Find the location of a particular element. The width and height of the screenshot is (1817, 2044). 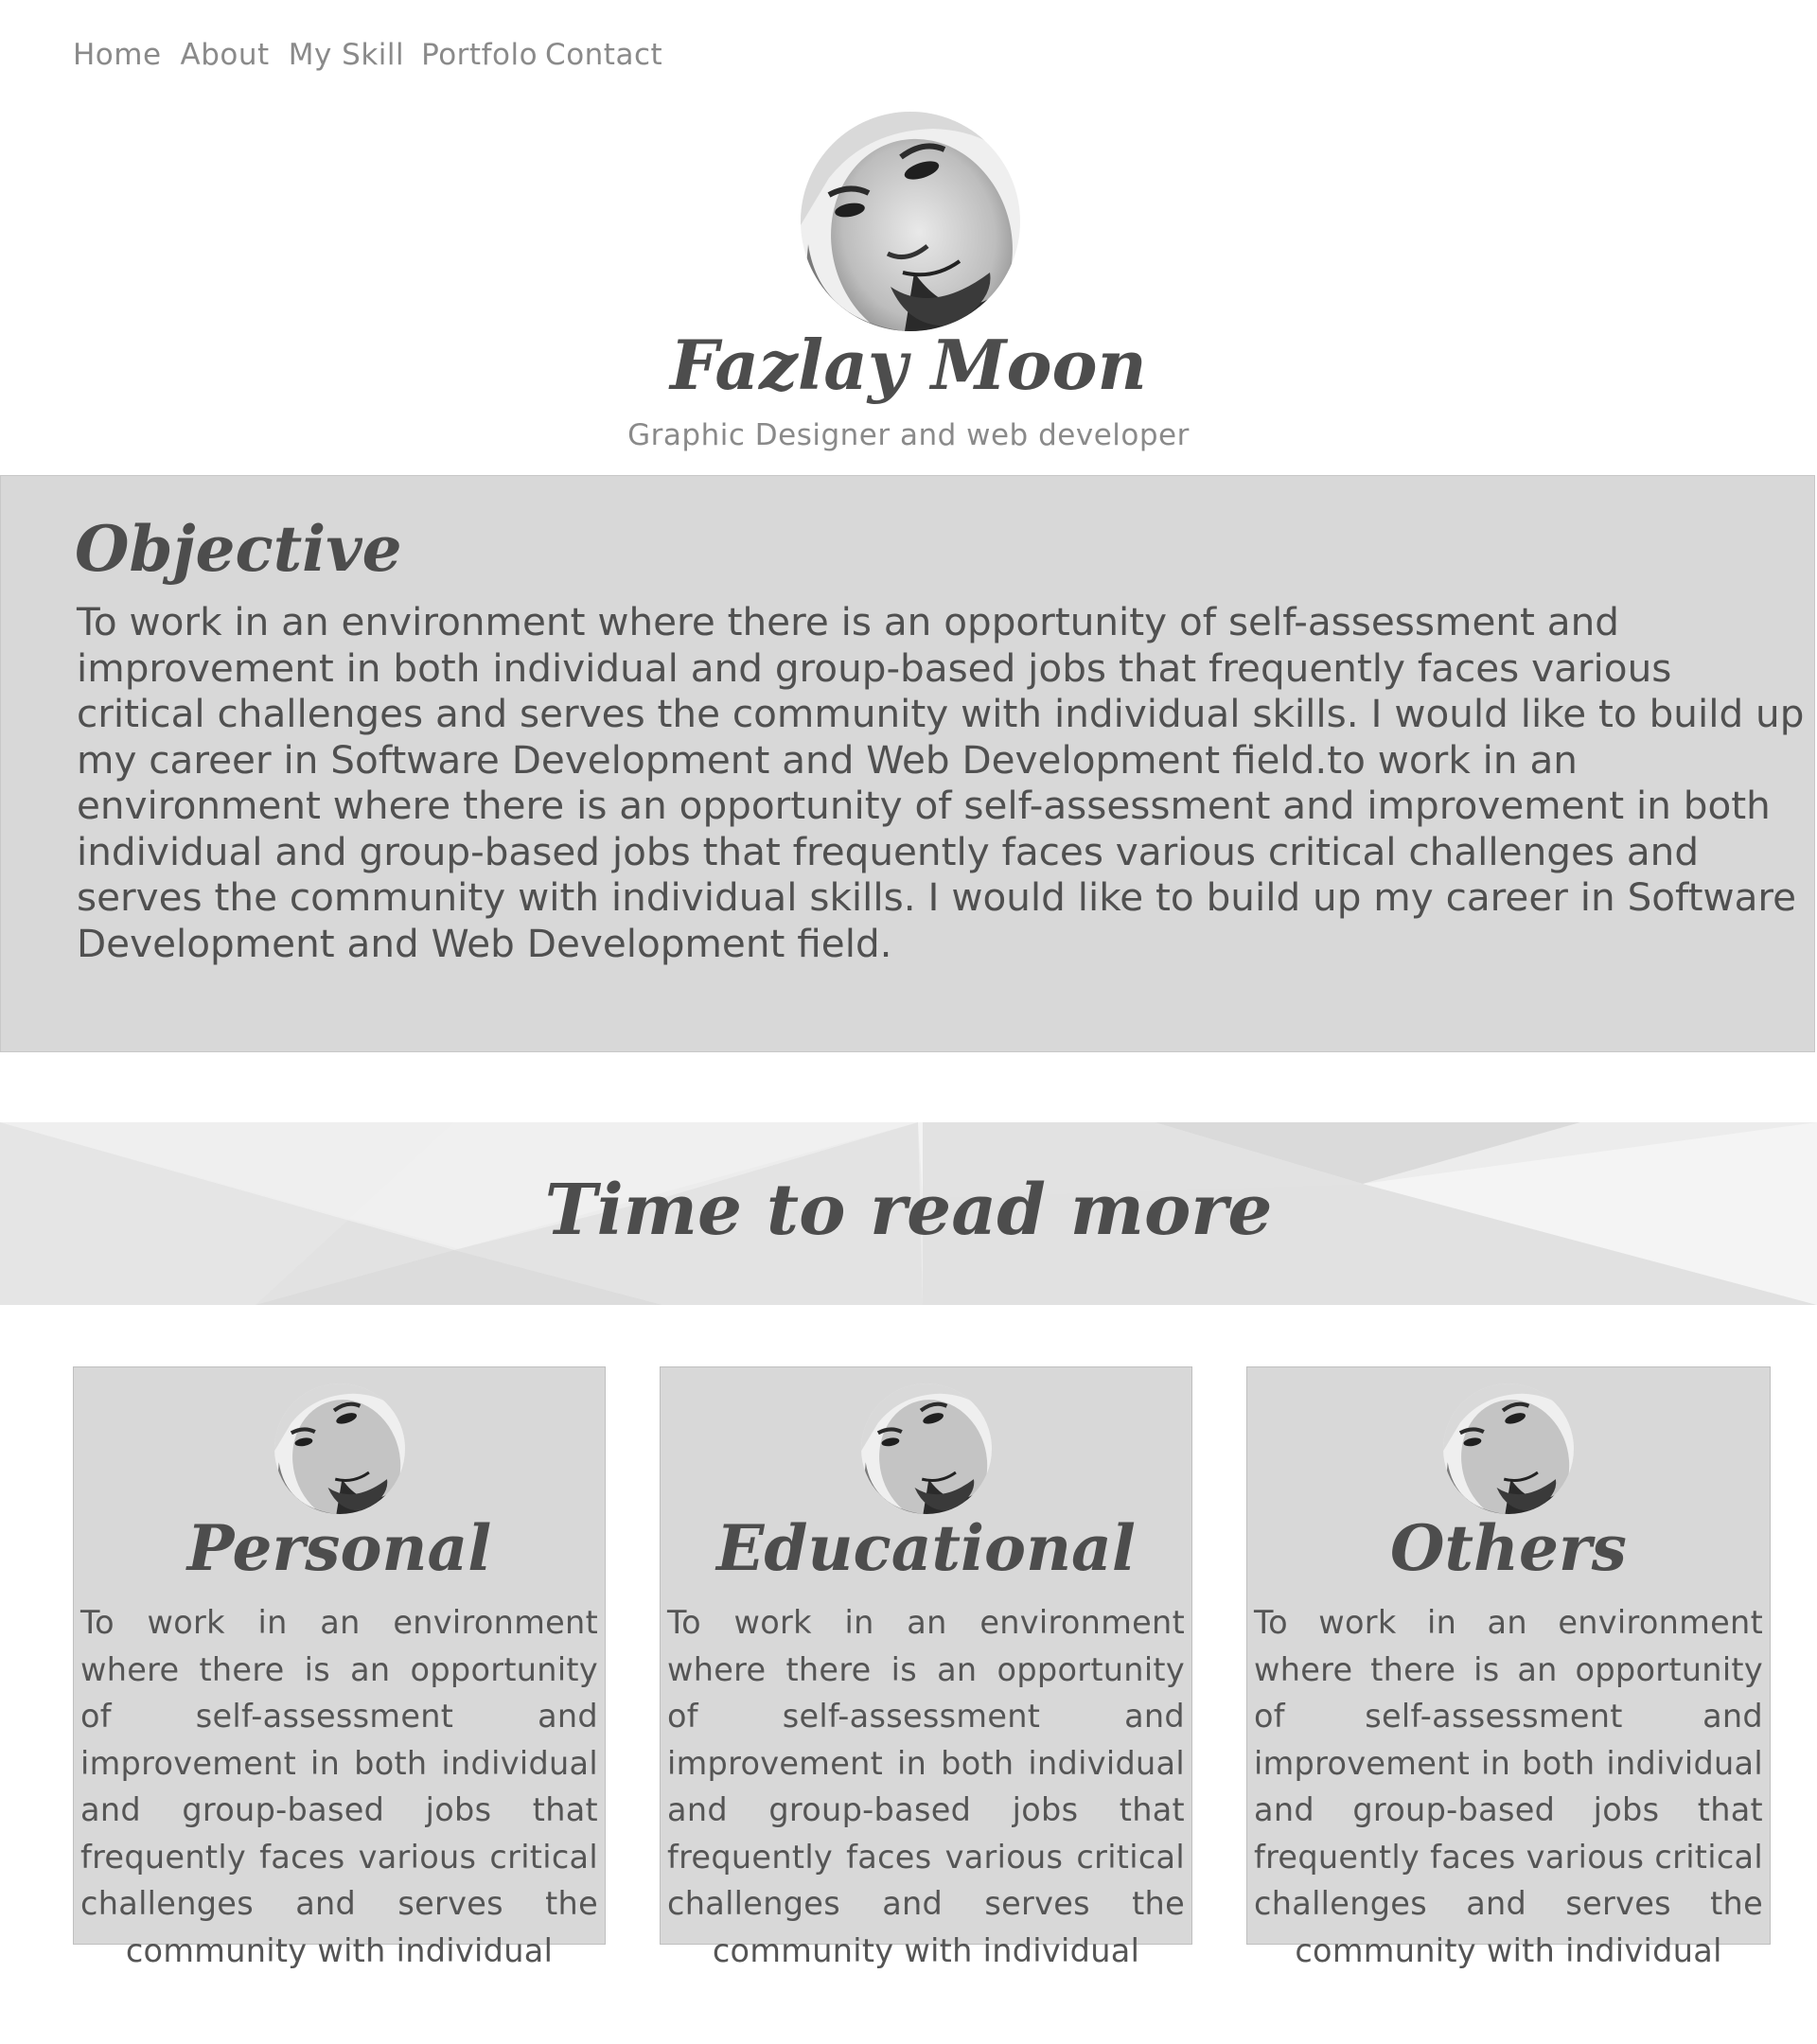

banner-heading: Time to read more is located at coordinates (908, 1210).